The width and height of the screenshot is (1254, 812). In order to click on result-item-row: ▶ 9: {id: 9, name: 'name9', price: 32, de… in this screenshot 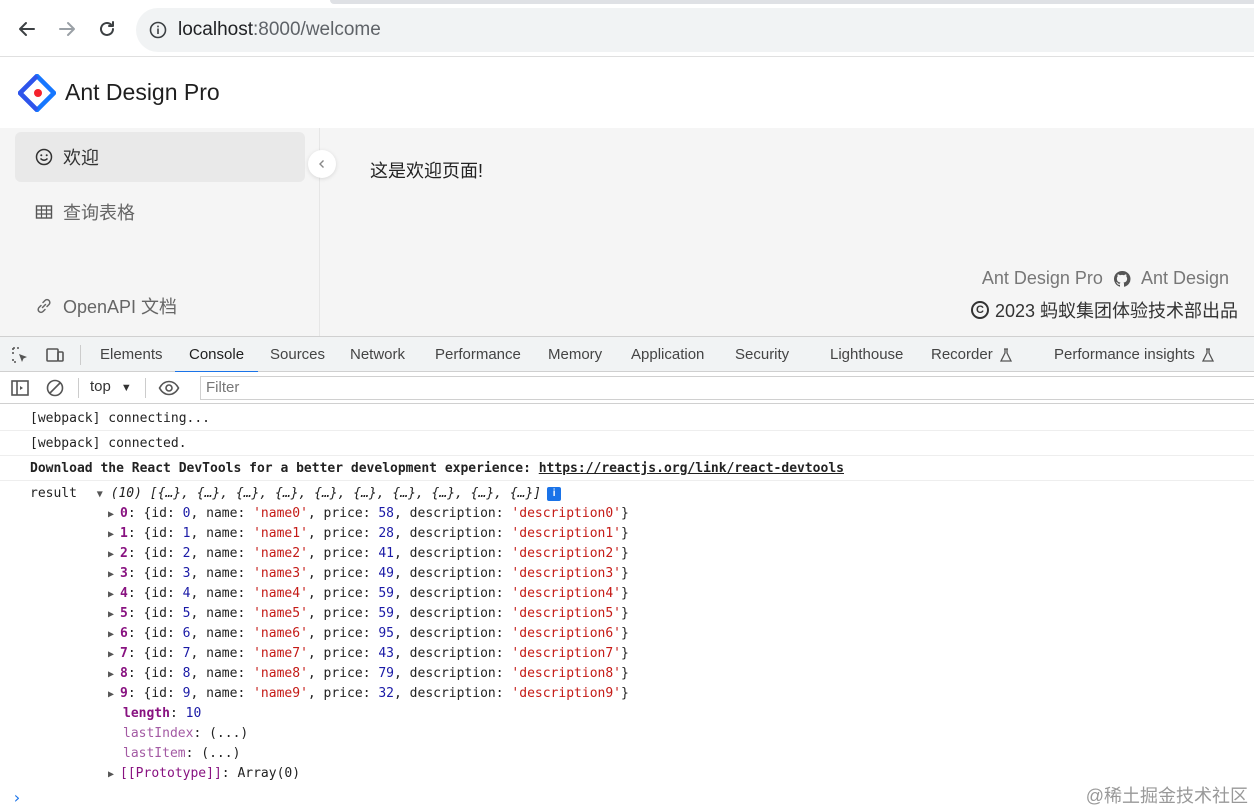, I will do `click(368, 694)`.